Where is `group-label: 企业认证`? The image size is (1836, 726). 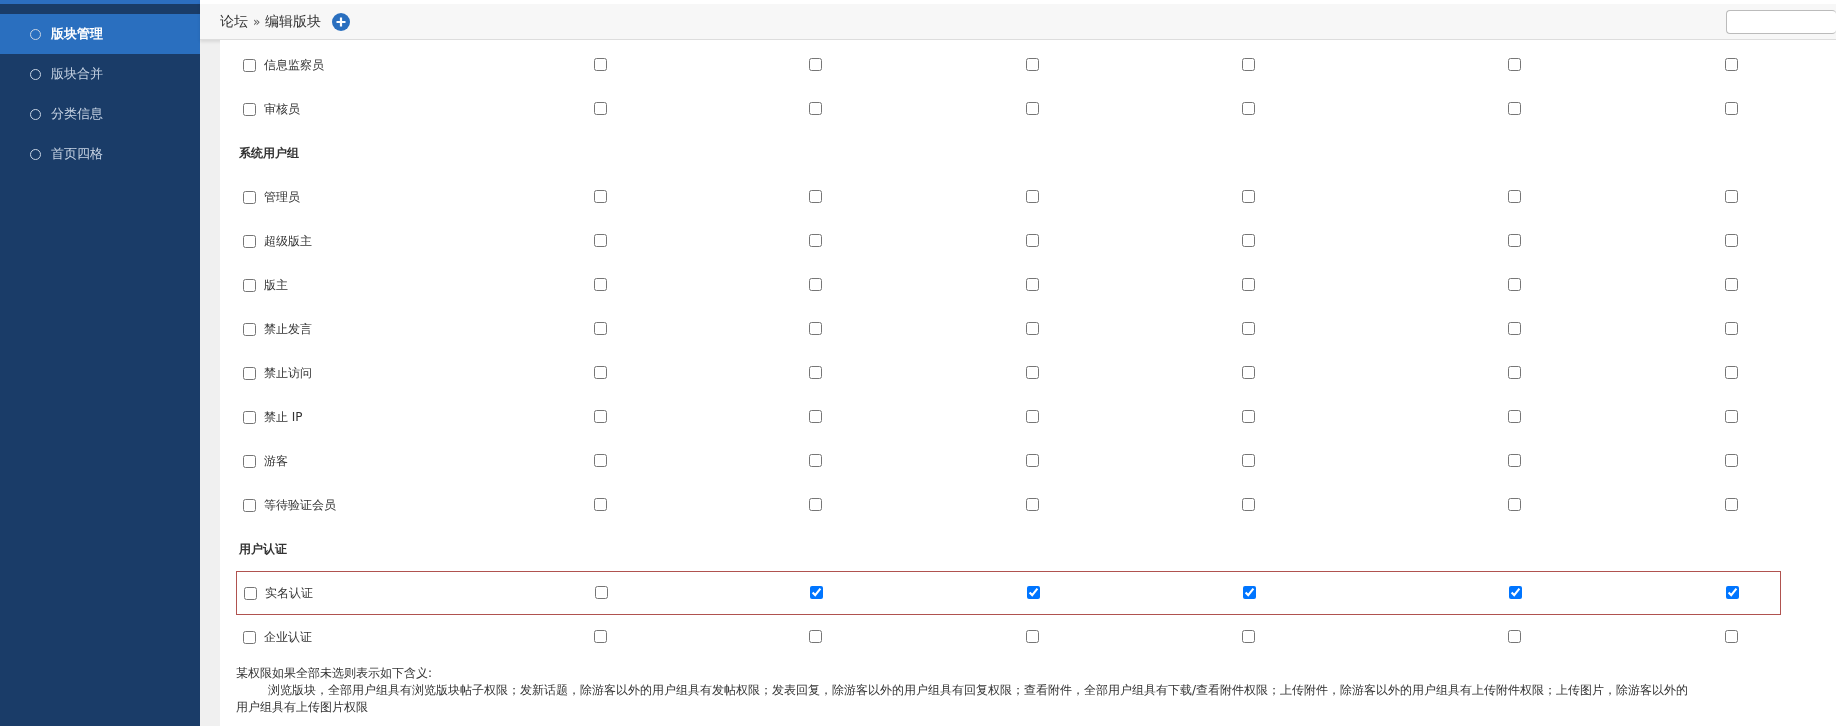
group-label: 企业认证 is located at coordinates (288, 637).